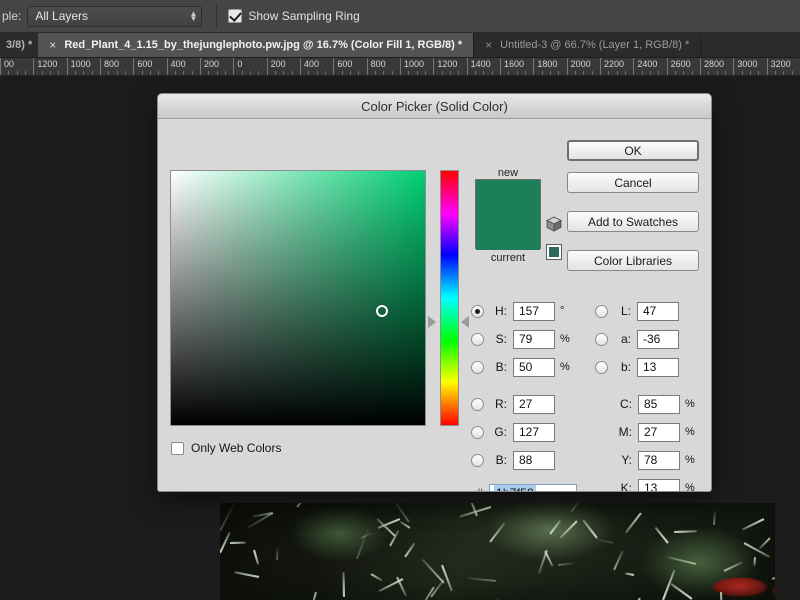 The image size is (800, 600). Describe the element at coordinates (658, 367) in the screenshot. I see `lab-b-input: 13` at that location.